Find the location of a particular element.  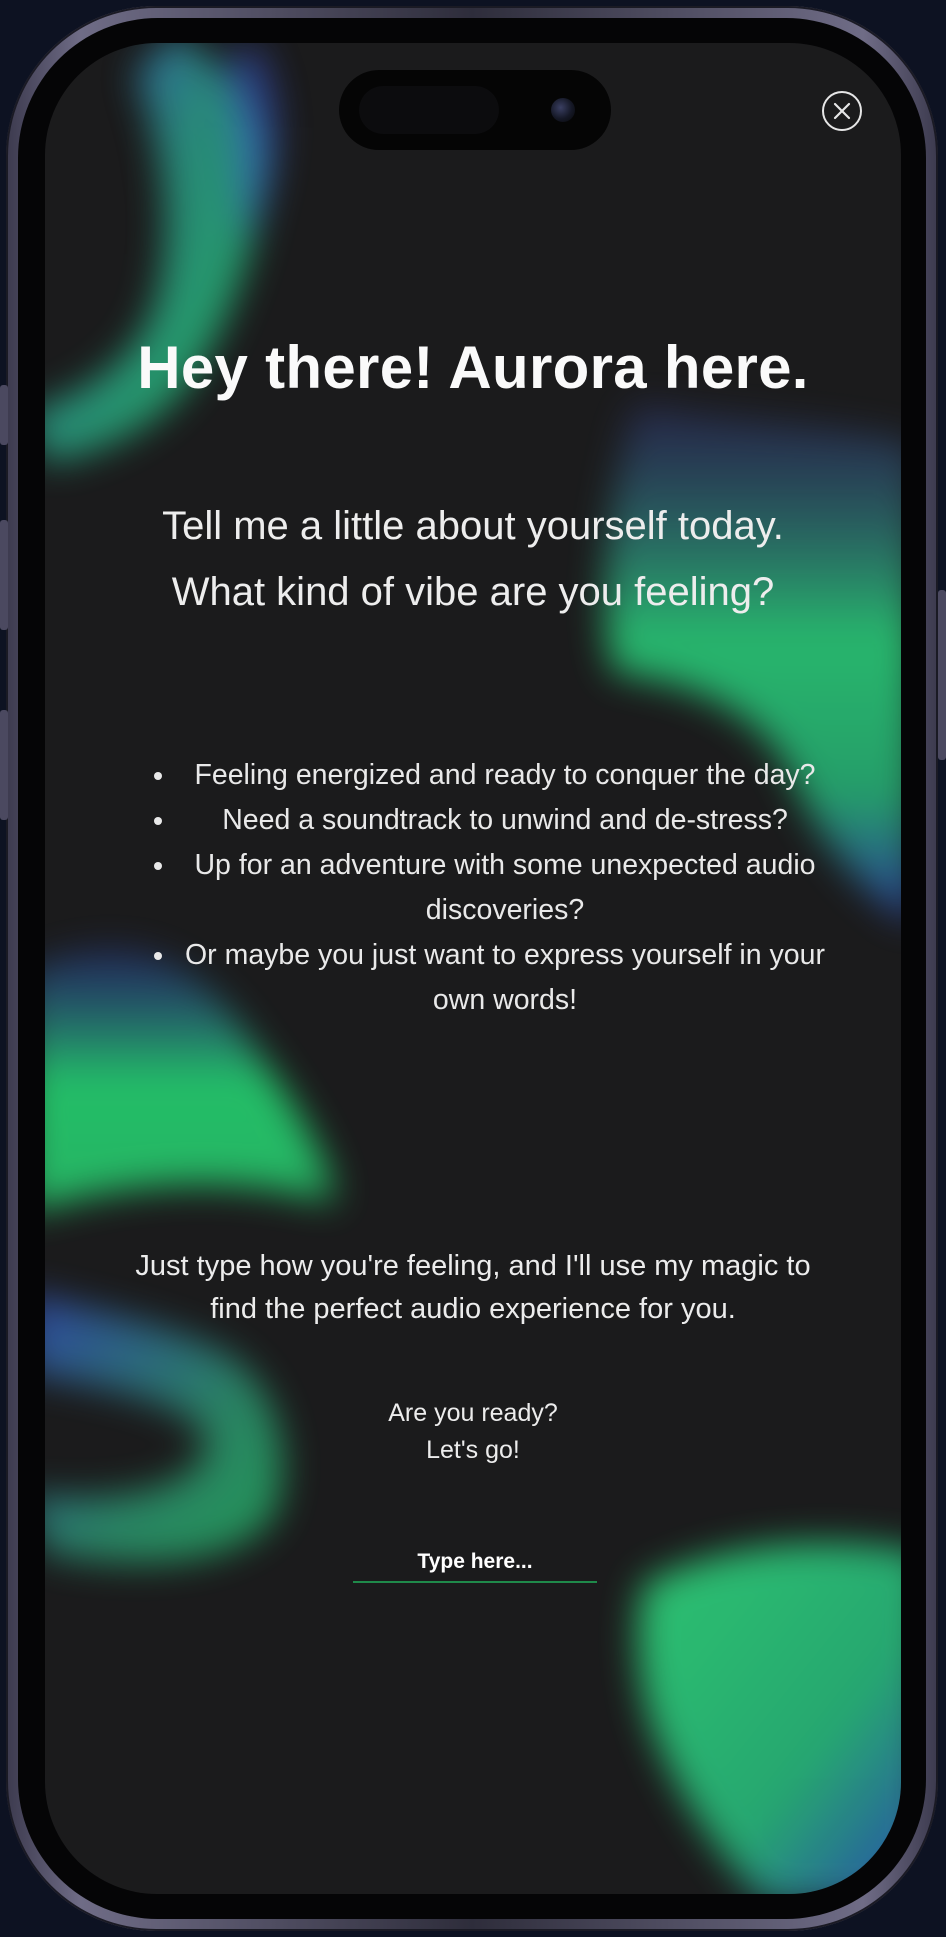

subtitle-line: Tell me a little about yourself today. is located at coordinates (473, 526).